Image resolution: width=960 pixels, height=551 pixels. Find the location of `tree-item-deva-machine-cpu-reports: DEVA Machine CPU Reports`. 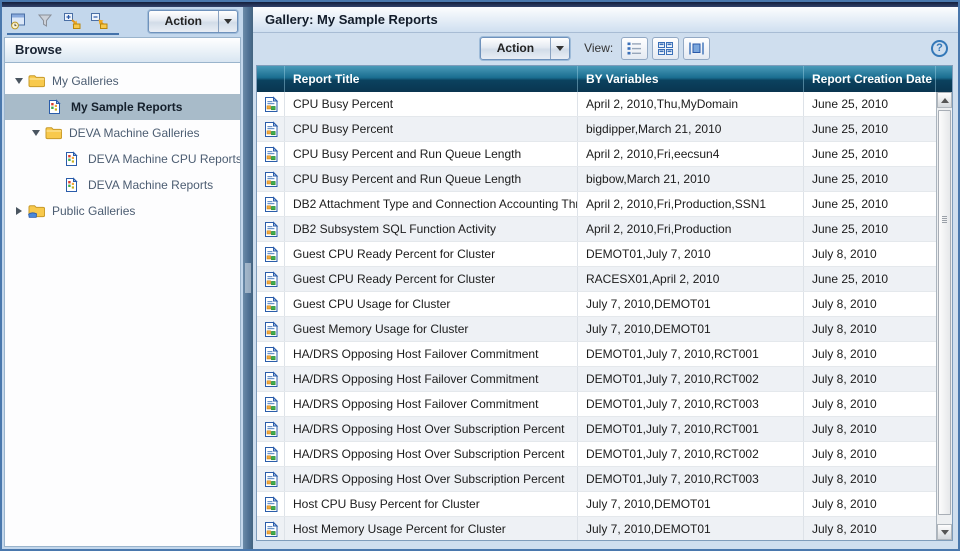

tree-item-deva-machine-cpu-reports: DEVA Machine CPU Reports is located at coordinates (122, 159).